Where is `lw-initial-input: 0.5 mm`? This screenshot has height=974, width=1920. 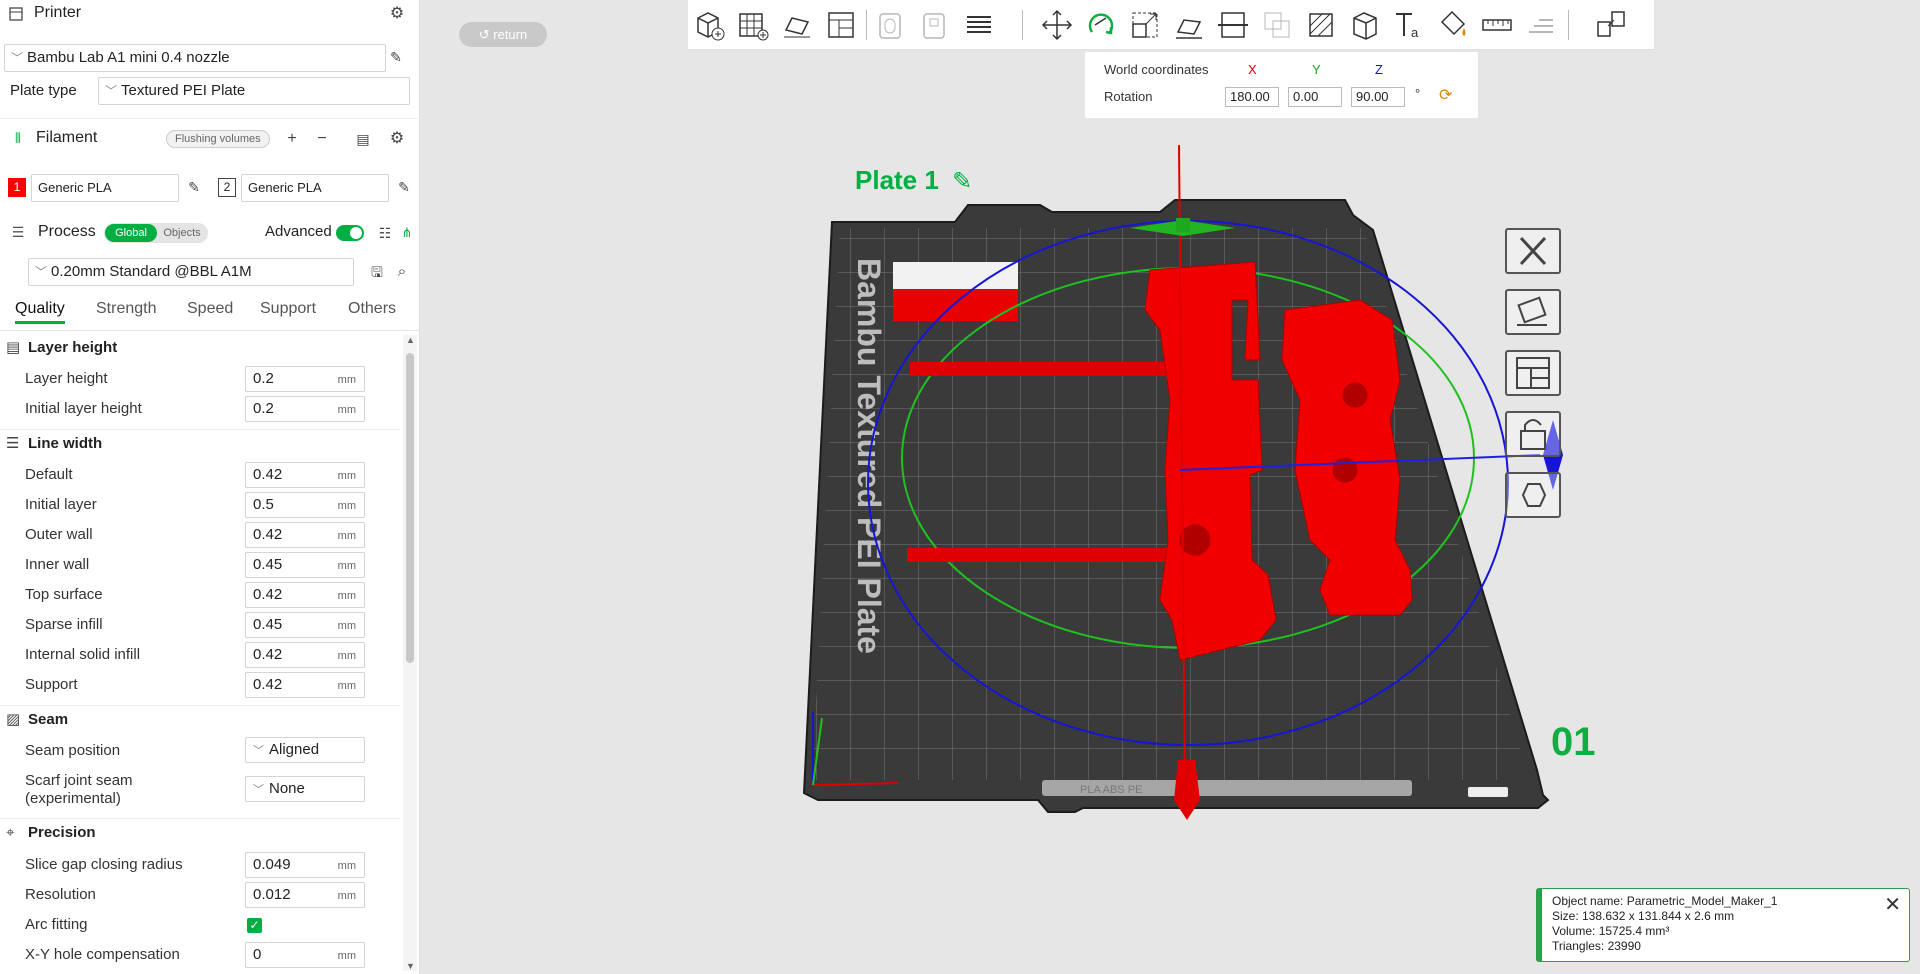 lw-initial-input: 0.5 mm is located at coordinates (305, 505).